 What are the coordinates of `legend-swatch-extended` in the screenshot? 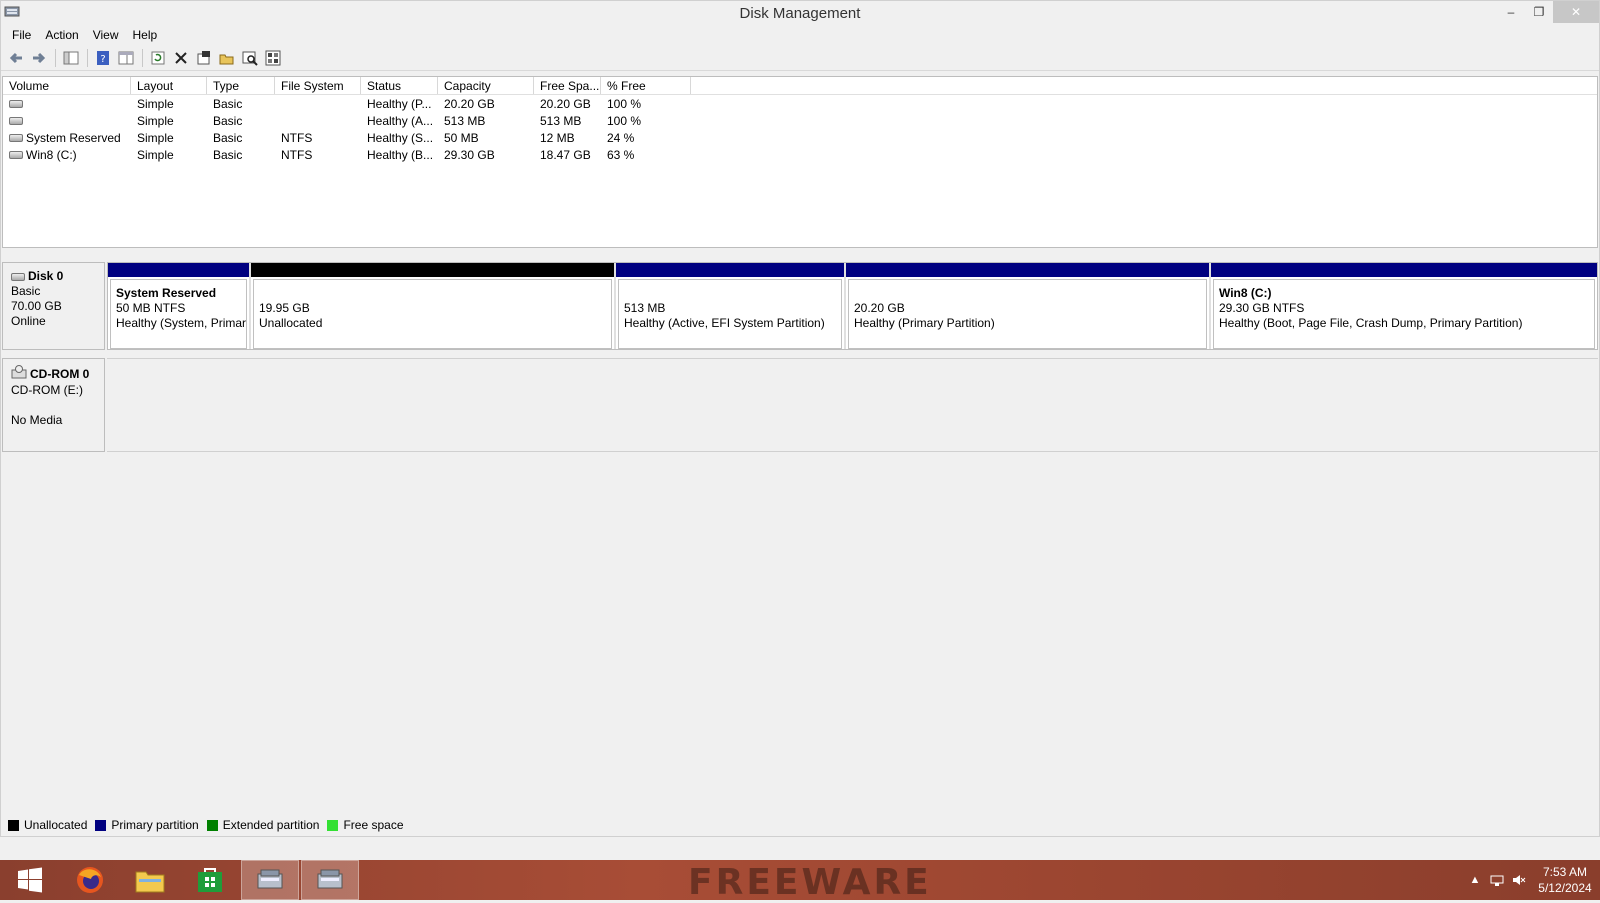 It's located at (212, 825).